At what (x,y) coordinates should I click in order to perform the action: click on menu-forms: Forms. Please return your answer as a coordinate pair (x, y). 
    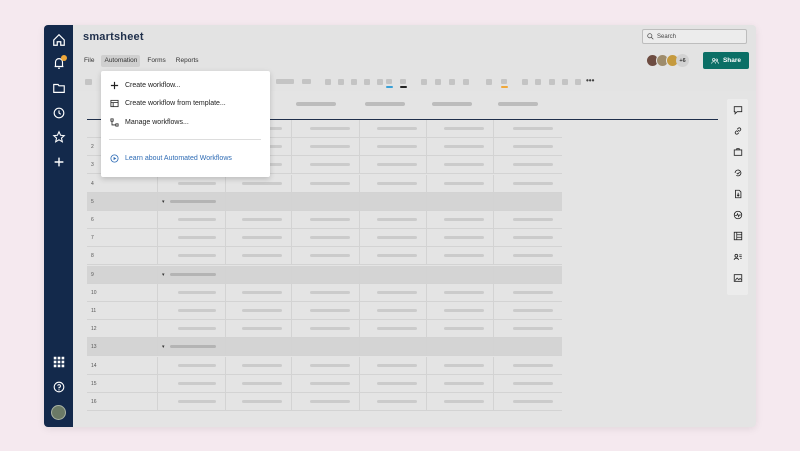
    Looking at the image, I should click on (156, 61).